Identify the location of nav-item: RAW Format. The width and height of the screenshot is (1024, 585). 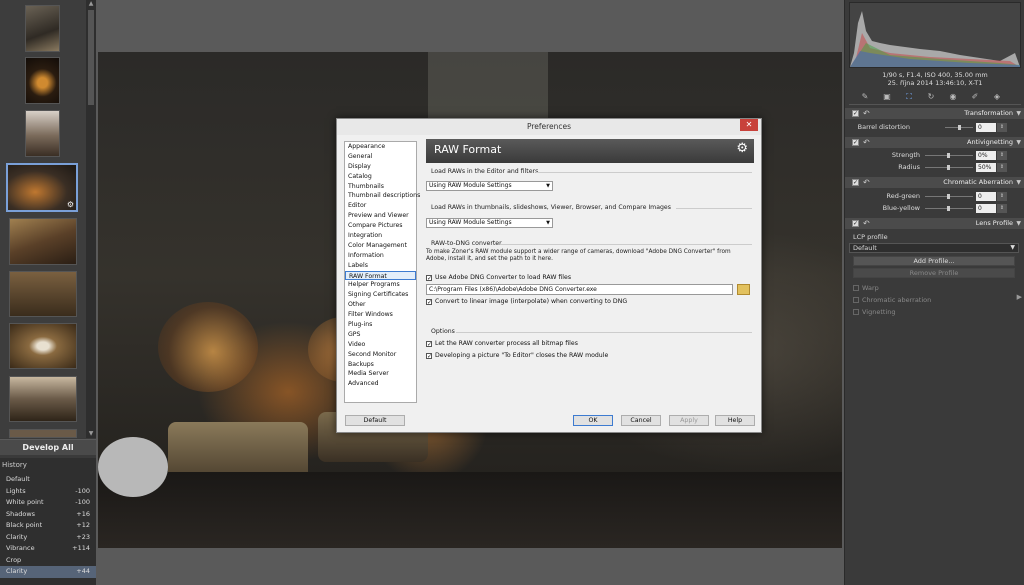
(380, 275).